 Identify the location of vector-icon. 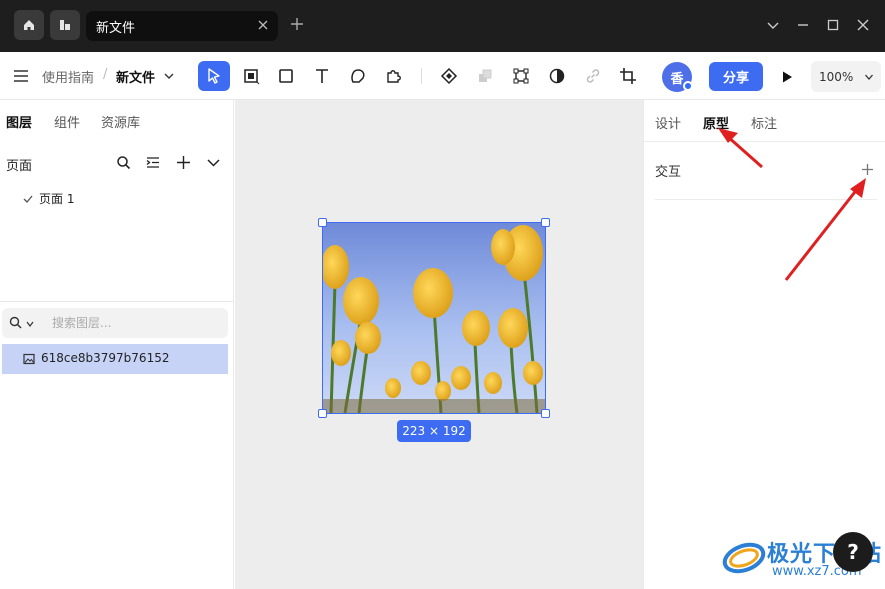
(521, 76).